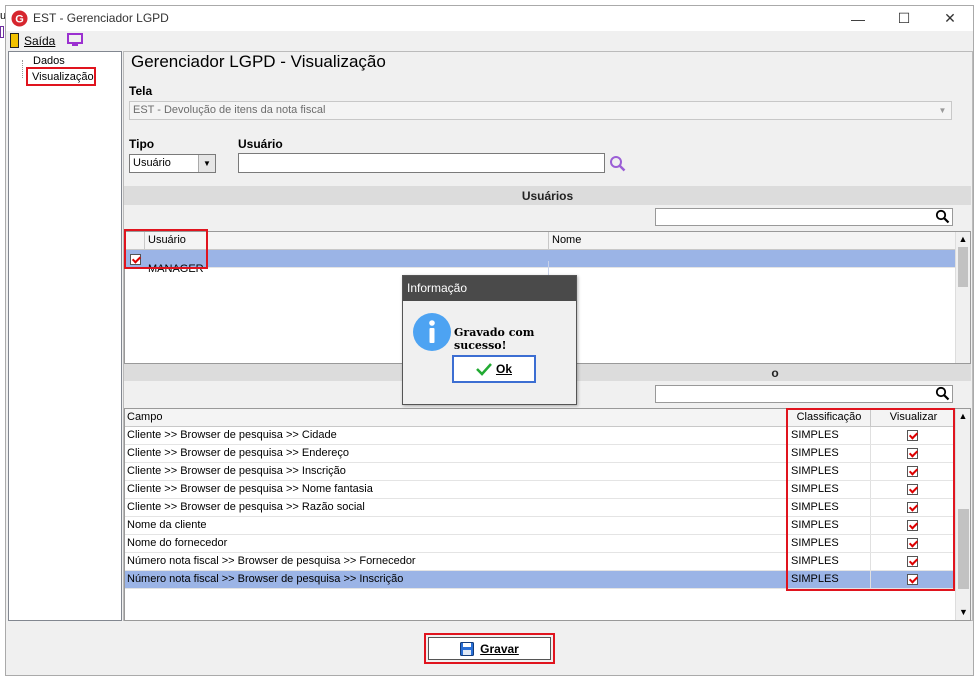 This screenshot has width=980, height=681. What do you see at coordinates (258, 61) in the screenshot?
I see `page-title: Gerenciador LGPD - Visualização` at bounding box center [258, 61].